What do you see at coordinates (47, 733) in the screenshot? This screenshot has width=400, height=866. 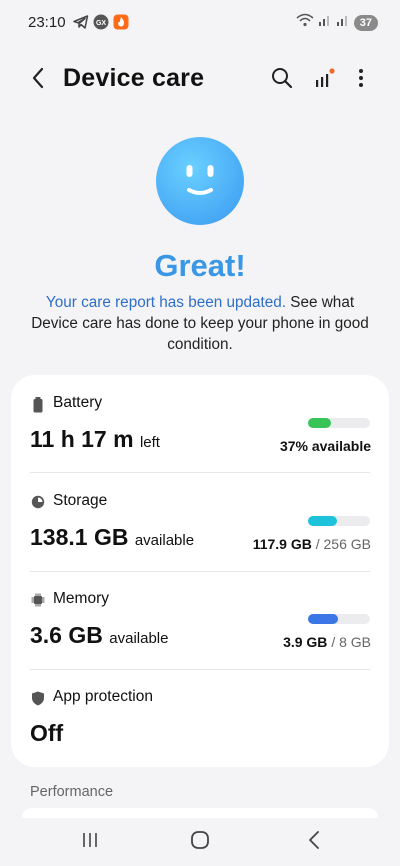 I see `app-protection-value: Off` at bounding box center [47, 733].